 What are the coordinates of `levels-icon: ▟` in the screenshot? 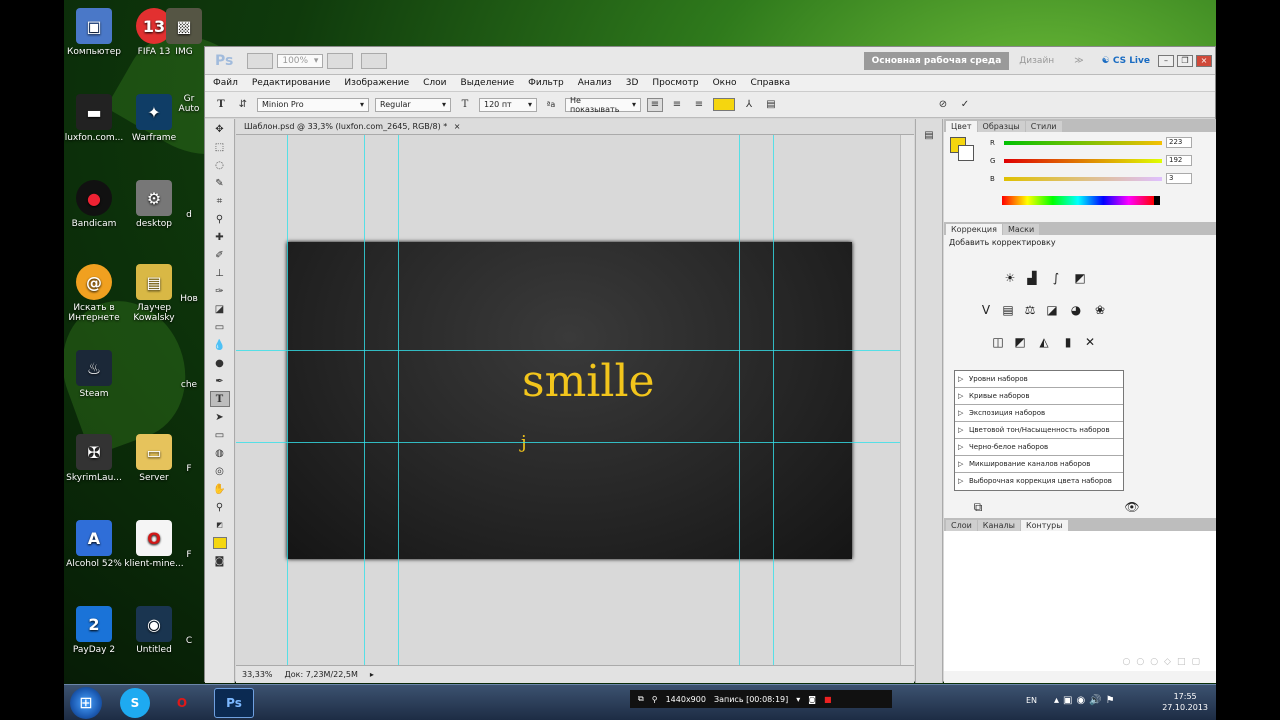 It's located at (1032, 278).